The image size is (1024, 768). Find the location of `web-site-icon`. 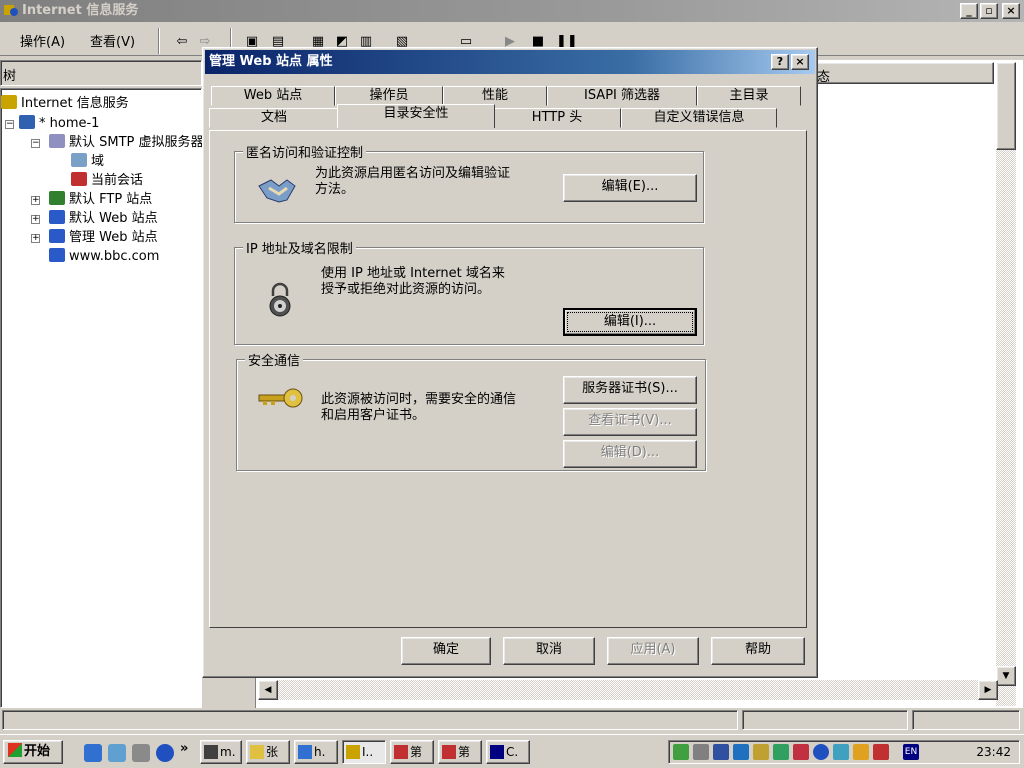

web-site-icon is located at coordinates (57, 217).